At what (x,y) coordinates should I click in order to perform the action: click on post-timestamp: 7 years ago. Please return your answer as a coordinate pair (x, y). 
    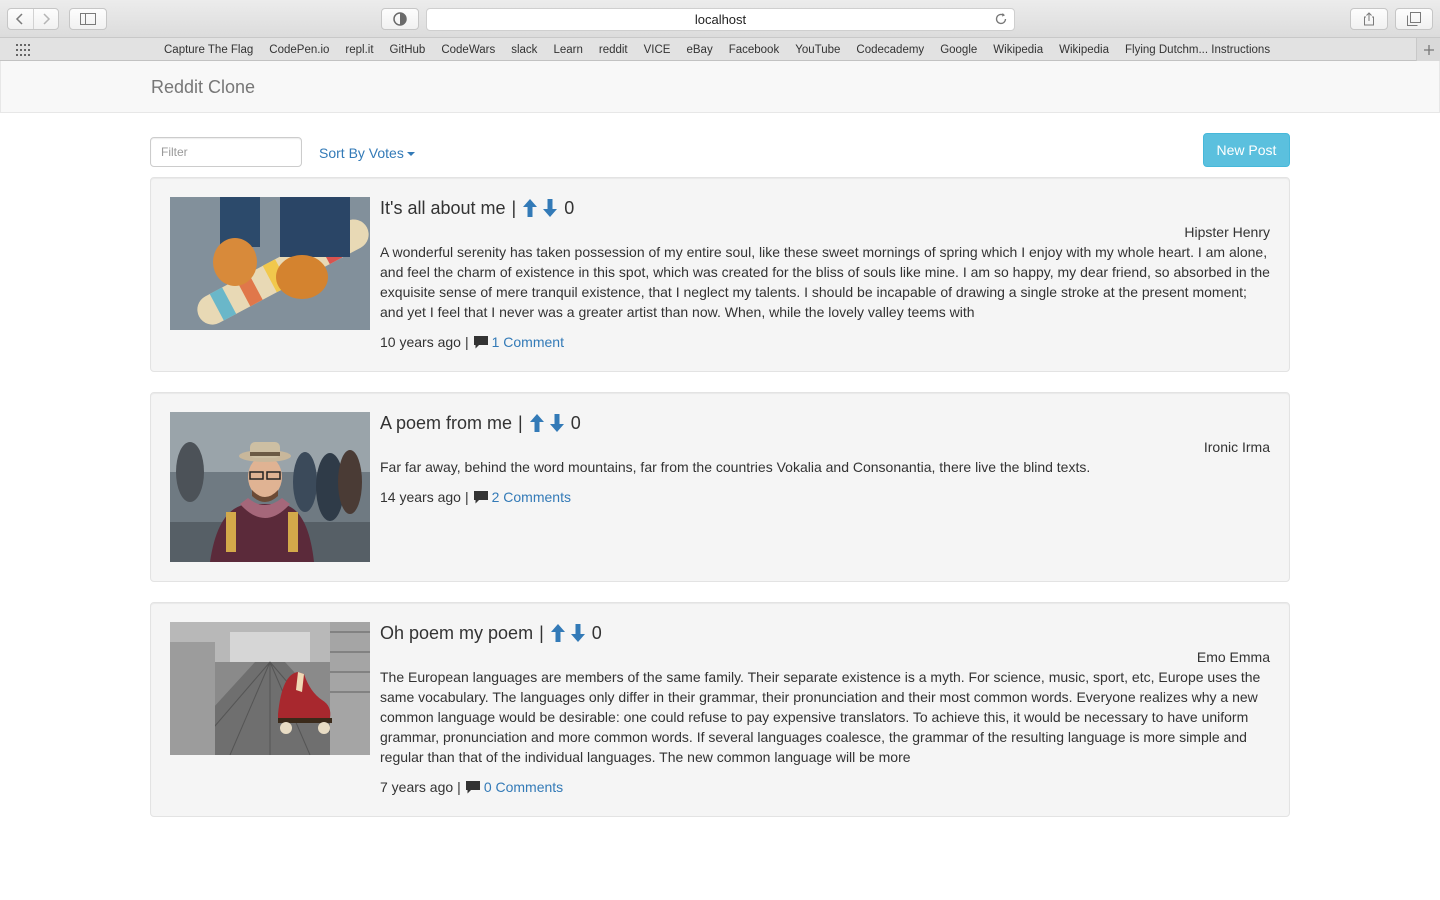
    Looking at the image, I should click on (417, 787).